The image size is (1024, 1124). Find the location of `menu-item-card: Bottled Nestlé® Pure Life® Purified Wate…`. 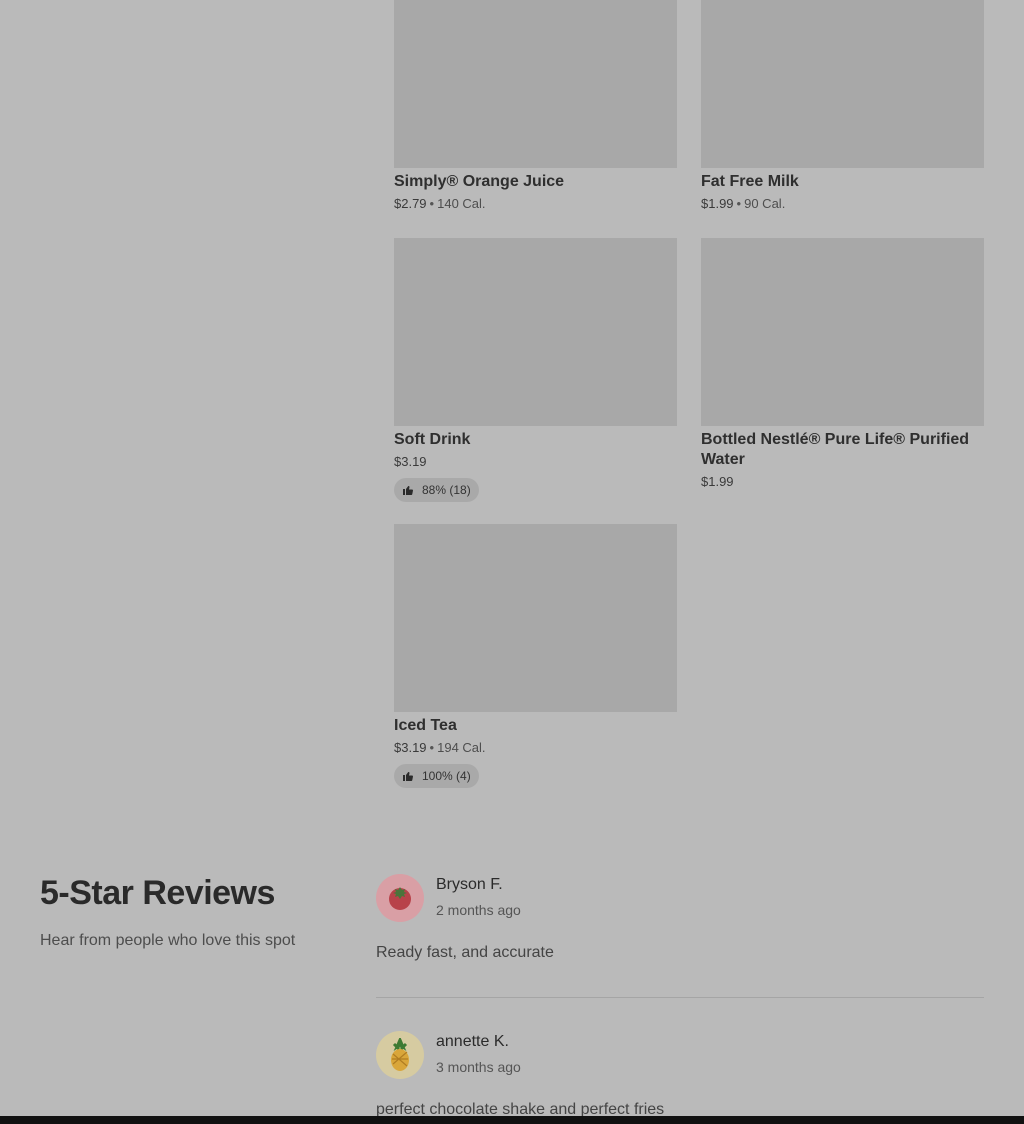

menu-item-card: Bottled Nestlé® Pure Life® Purified Wate… is located at coordinates (842, 364).